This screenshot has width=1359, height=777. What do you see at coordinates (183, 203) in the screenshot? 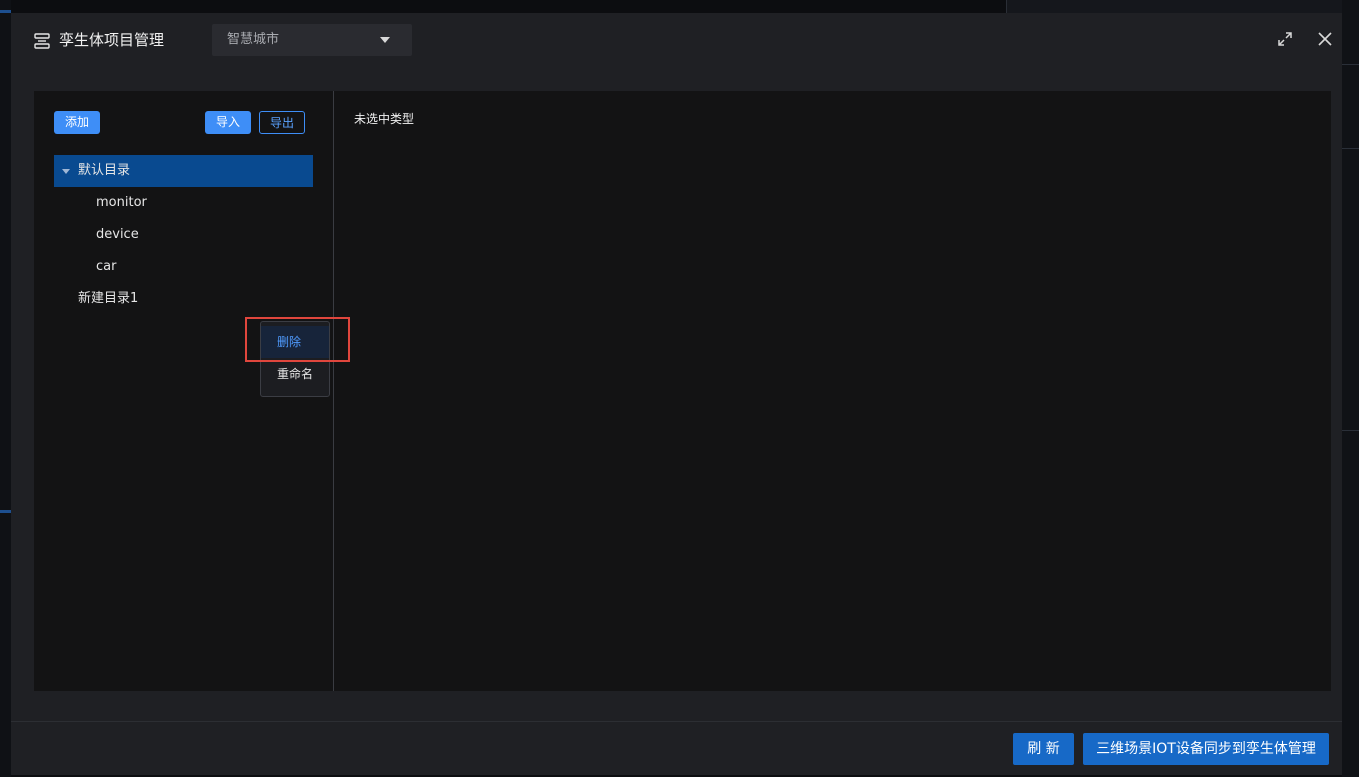
I see `tree-item-monitor: monitor` at bounding box center [183, 203].